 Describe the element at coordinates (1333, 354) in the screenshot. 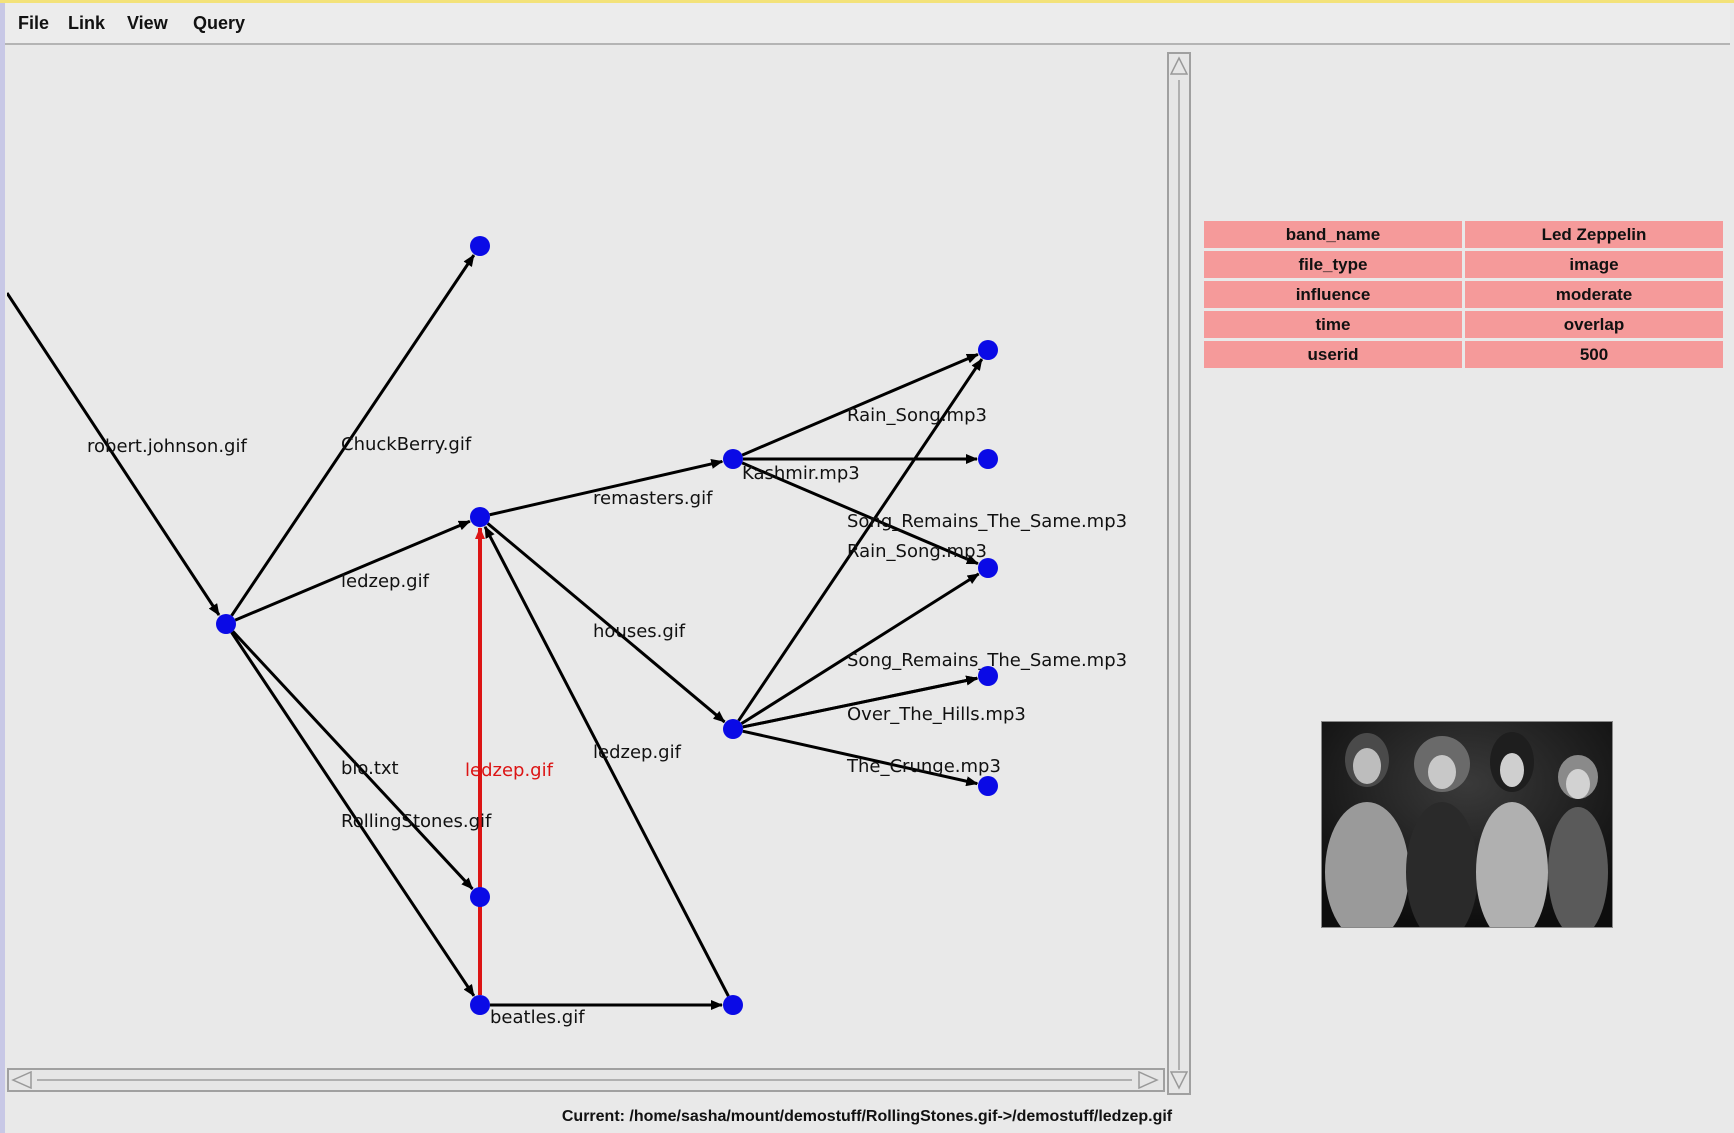

I see `attribute-key: userid` at that location.